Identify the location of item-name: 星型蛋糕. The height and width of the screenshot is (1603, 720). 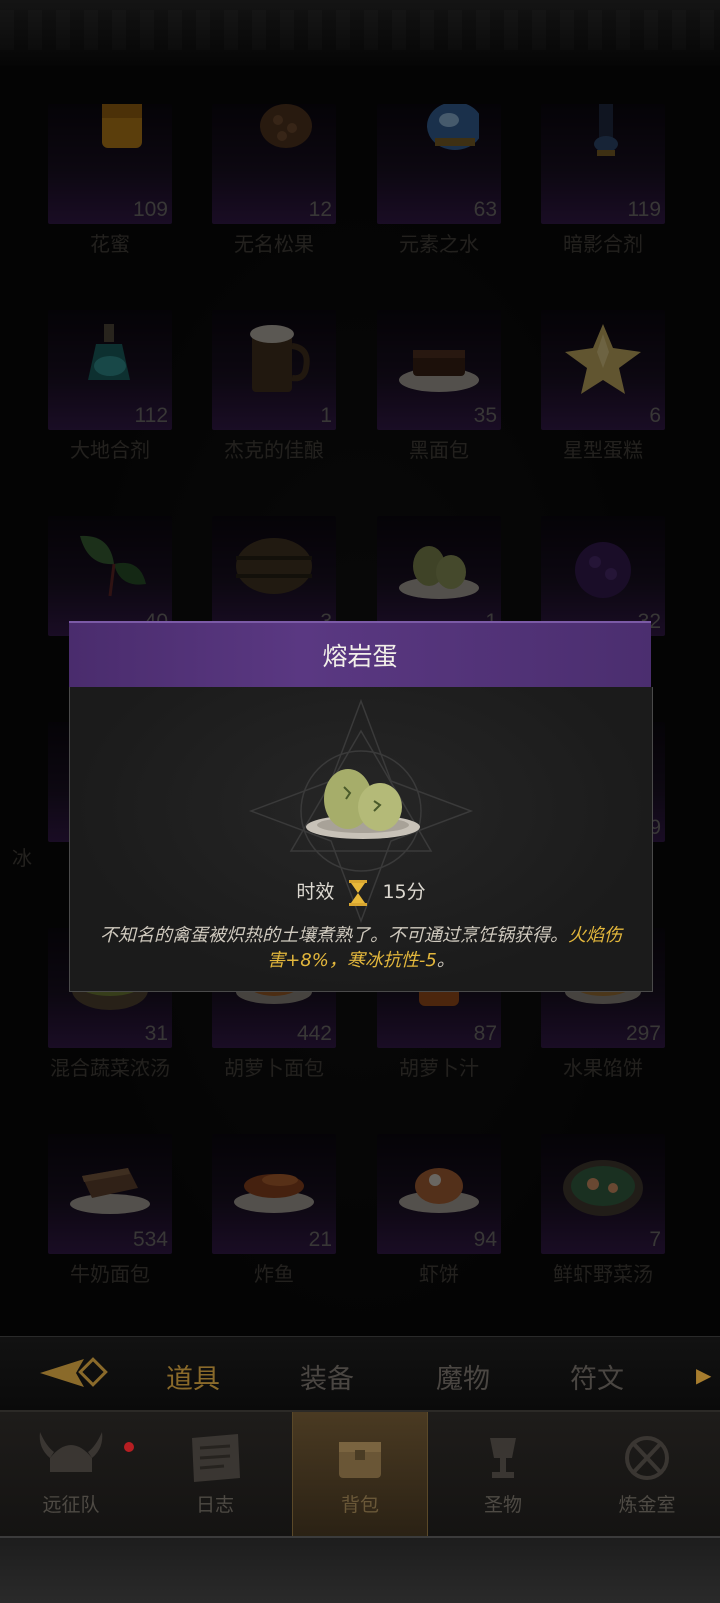
(603, 450).